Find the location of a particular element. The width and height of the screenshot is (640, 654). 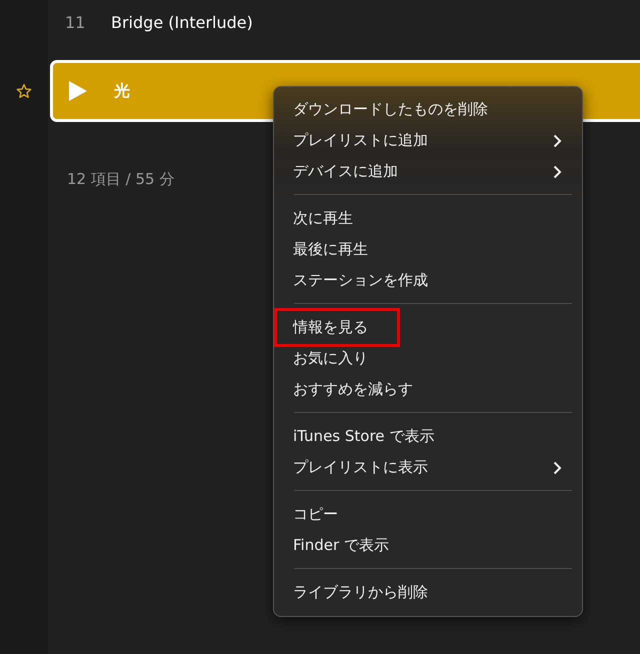

track-number: 11 is located at coordinates (75, 22).